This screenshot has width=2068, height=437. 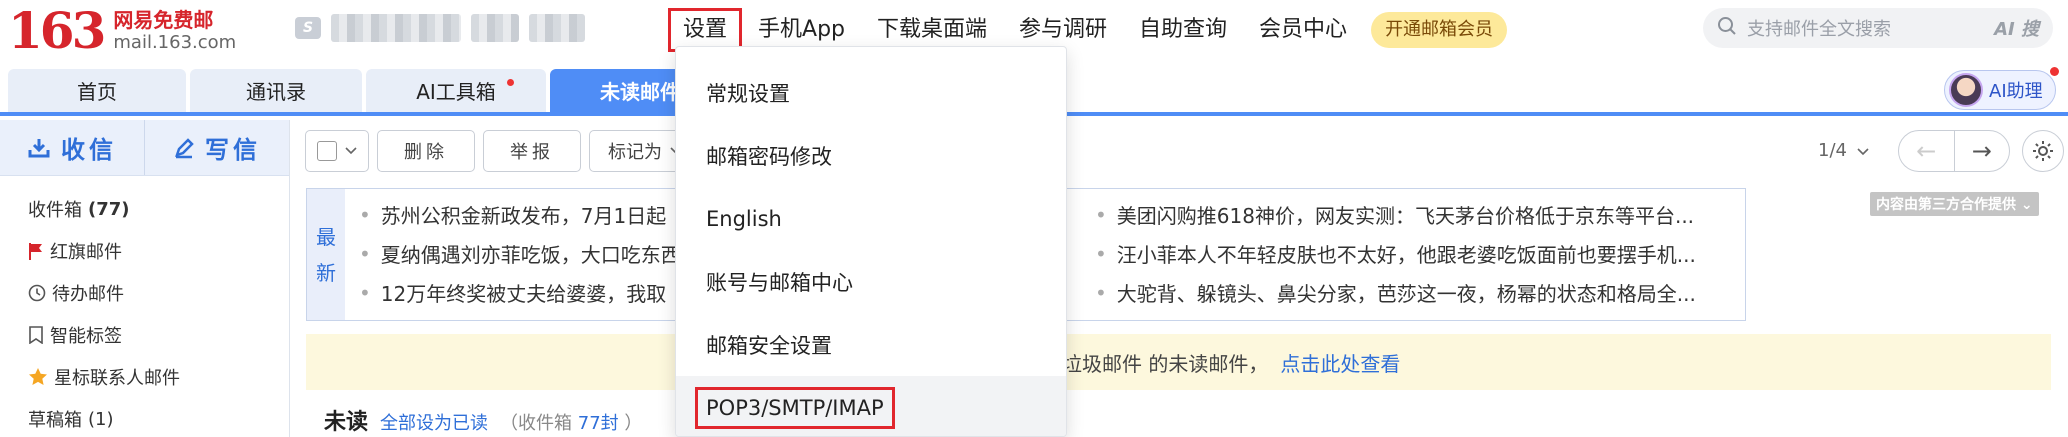 What do you see at coordinates (871, 92) in the screenshot?
I see `menu-item-general-settings: 常规设置` at bounding box center [871, 92].